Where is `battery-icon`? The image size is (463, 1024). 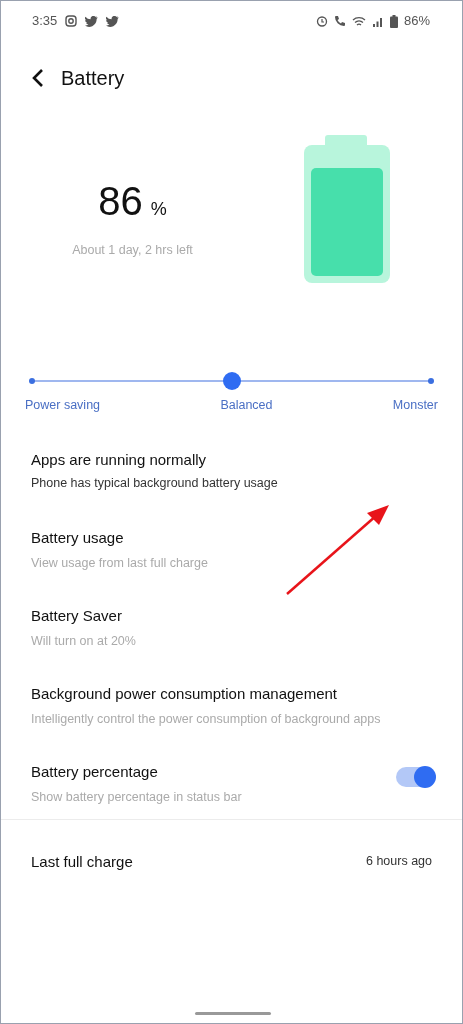 battery-icon is located at coordinates (393, 21).